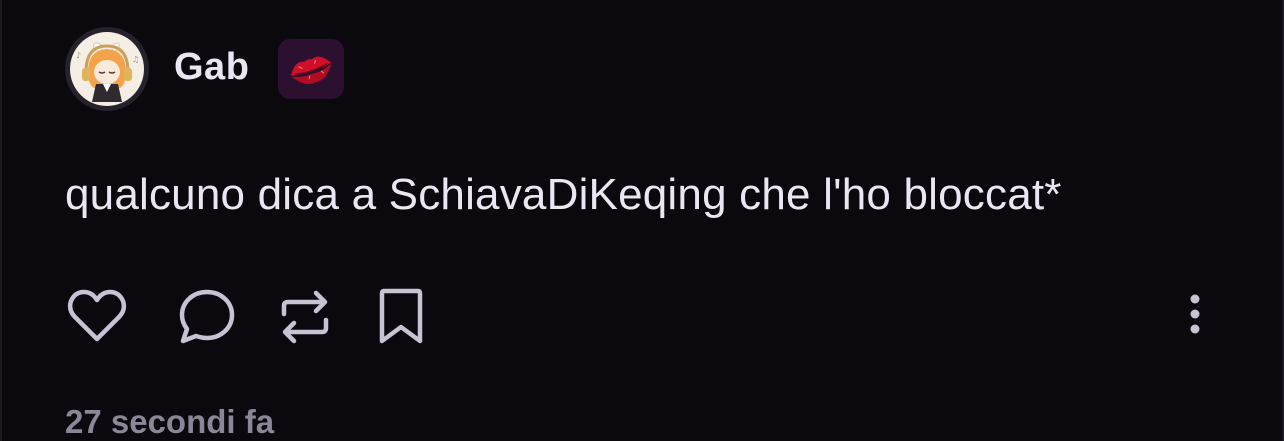  I want to click on repost-button, so click(305, 317).